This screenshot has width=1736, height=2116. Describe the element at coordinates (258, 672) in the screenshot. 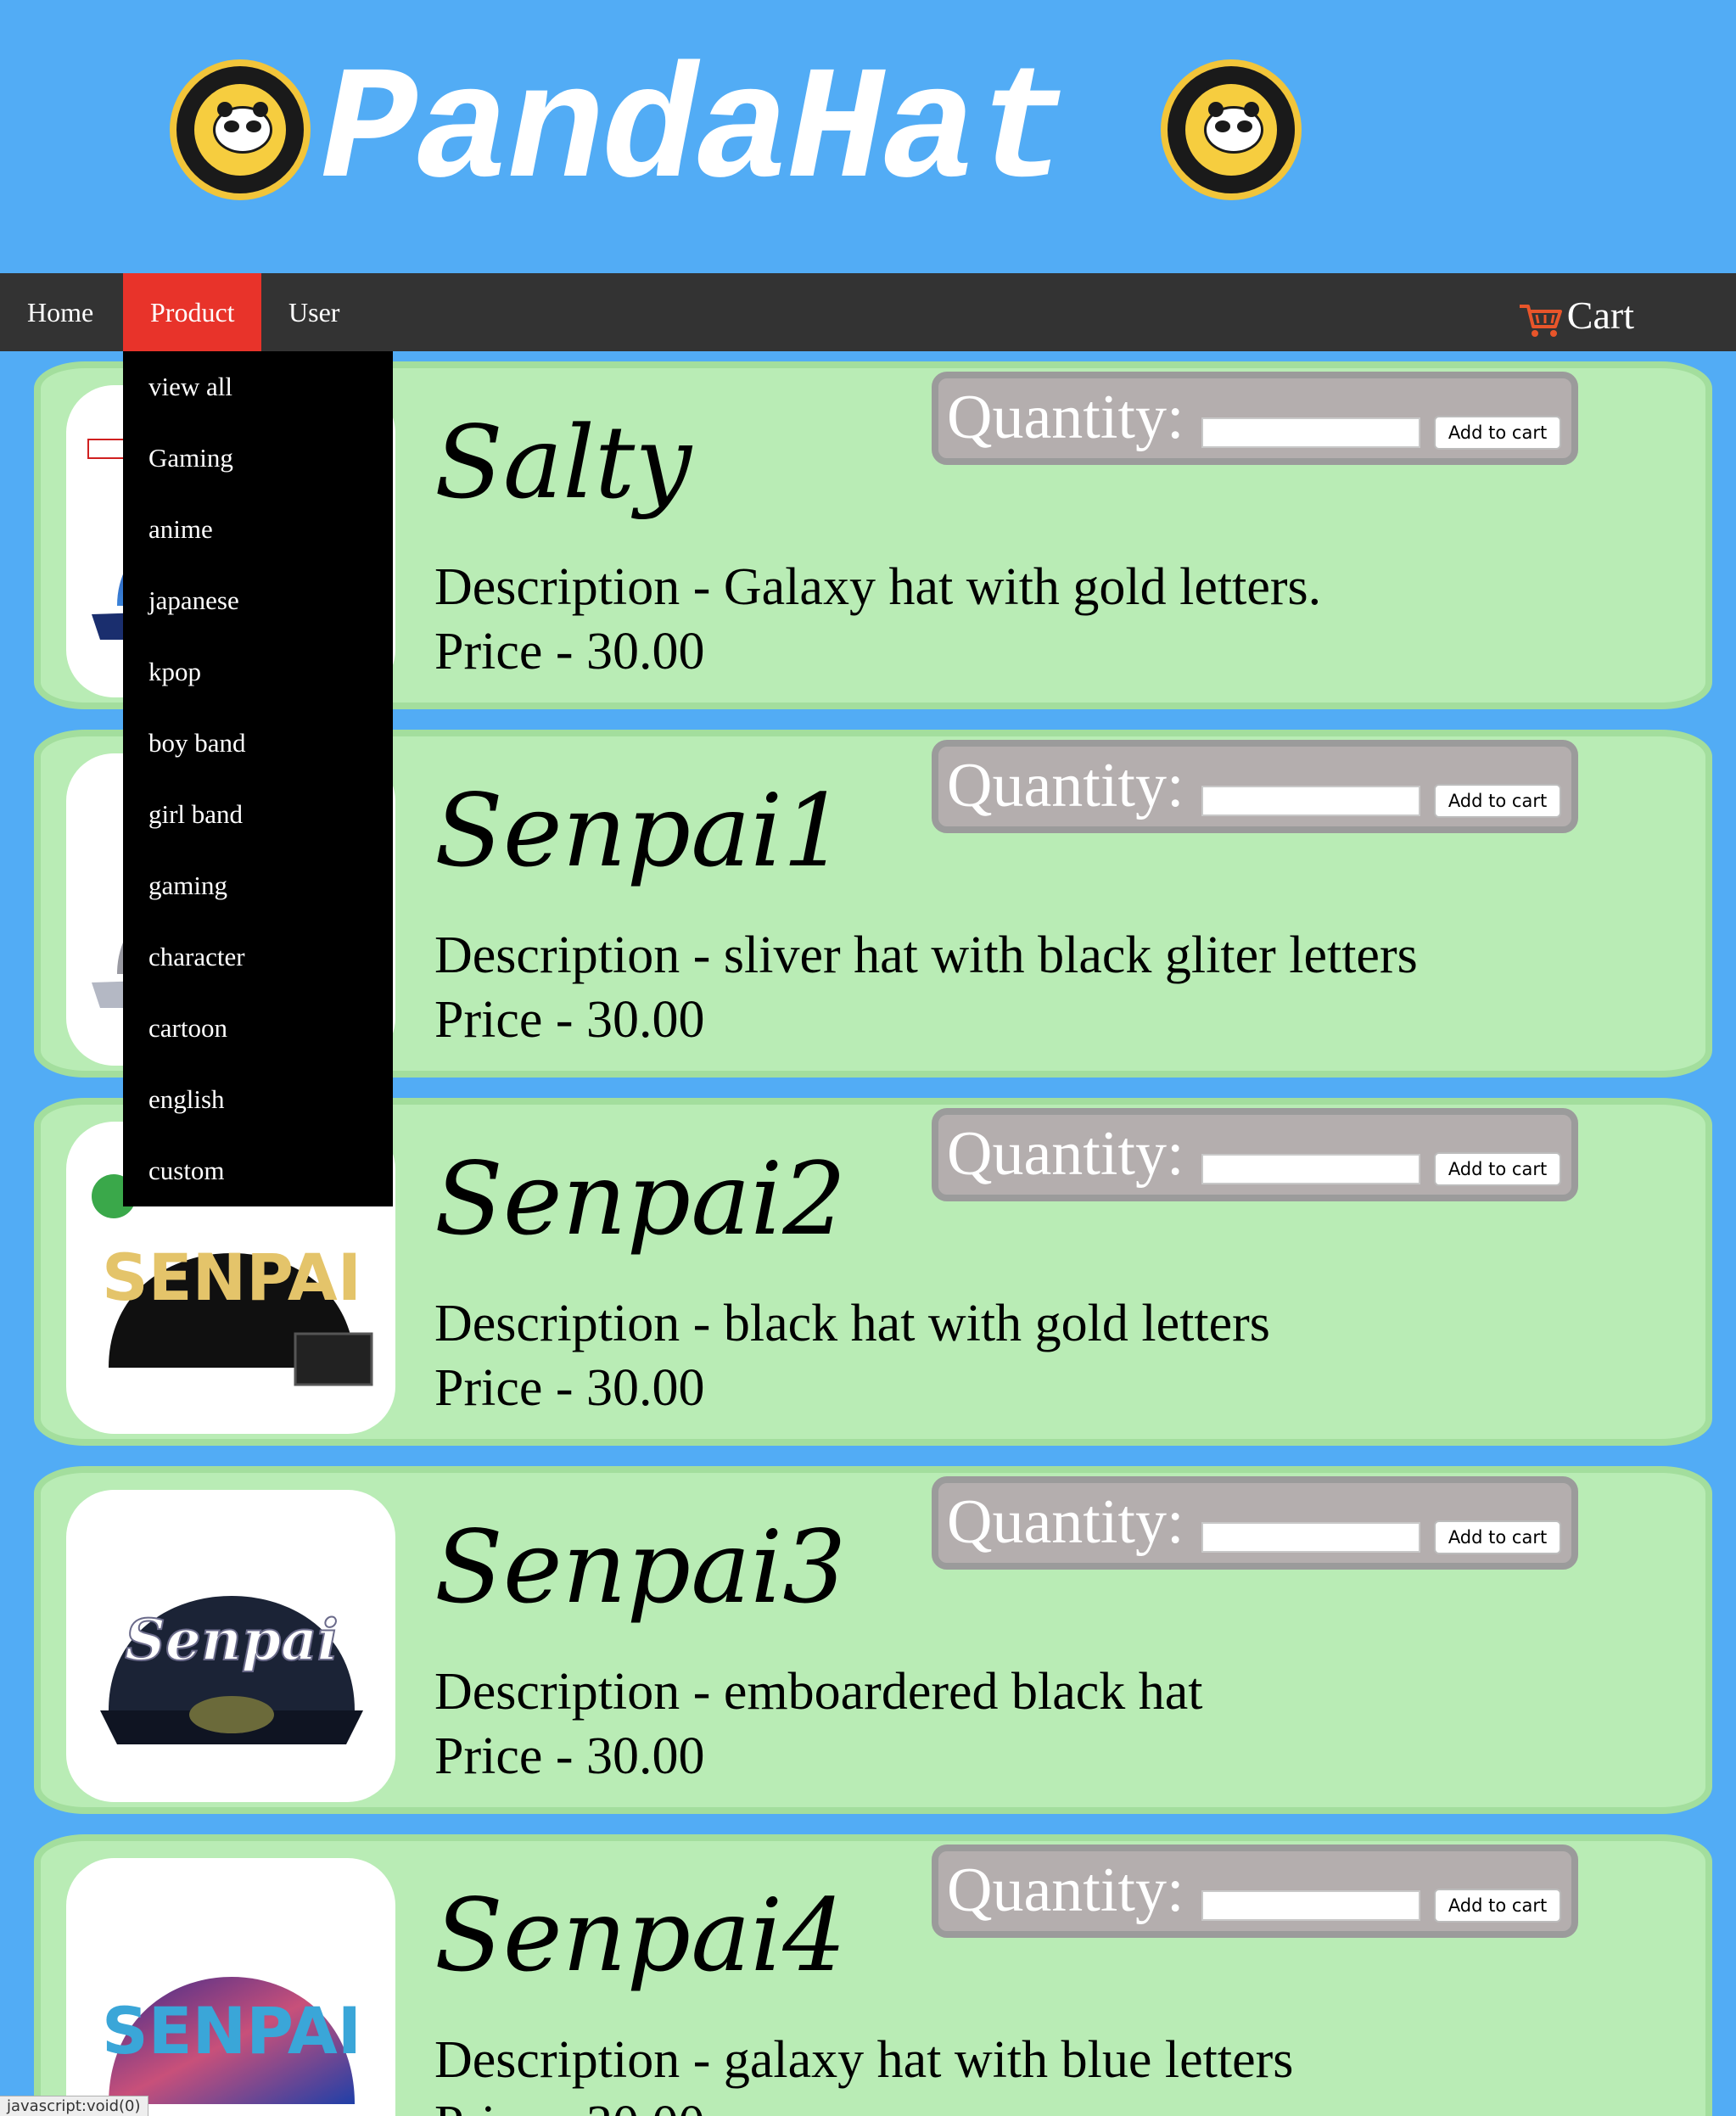

I see `dropdown-item-kpop: kpop` at that location.